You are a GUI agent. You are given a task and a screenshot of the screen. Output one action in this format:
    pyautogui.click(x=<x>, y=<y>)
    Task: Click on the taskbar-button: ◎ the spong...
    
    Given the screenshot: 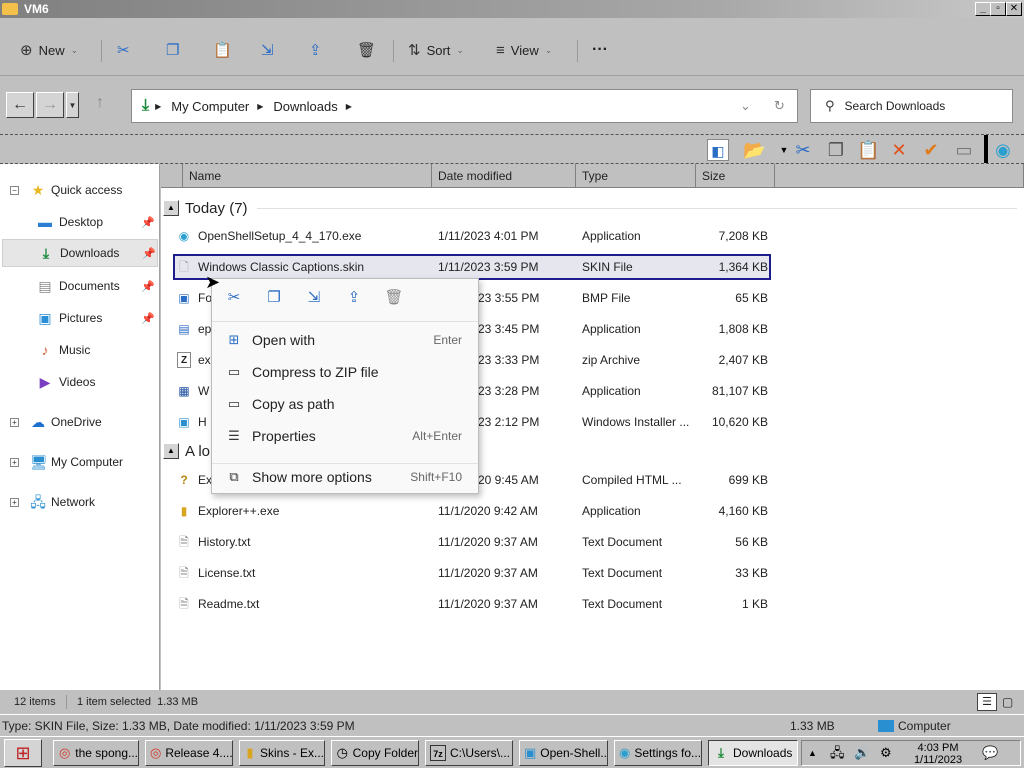 What is the action you would take?
    pyautogui.click(x=96, y=753)
    